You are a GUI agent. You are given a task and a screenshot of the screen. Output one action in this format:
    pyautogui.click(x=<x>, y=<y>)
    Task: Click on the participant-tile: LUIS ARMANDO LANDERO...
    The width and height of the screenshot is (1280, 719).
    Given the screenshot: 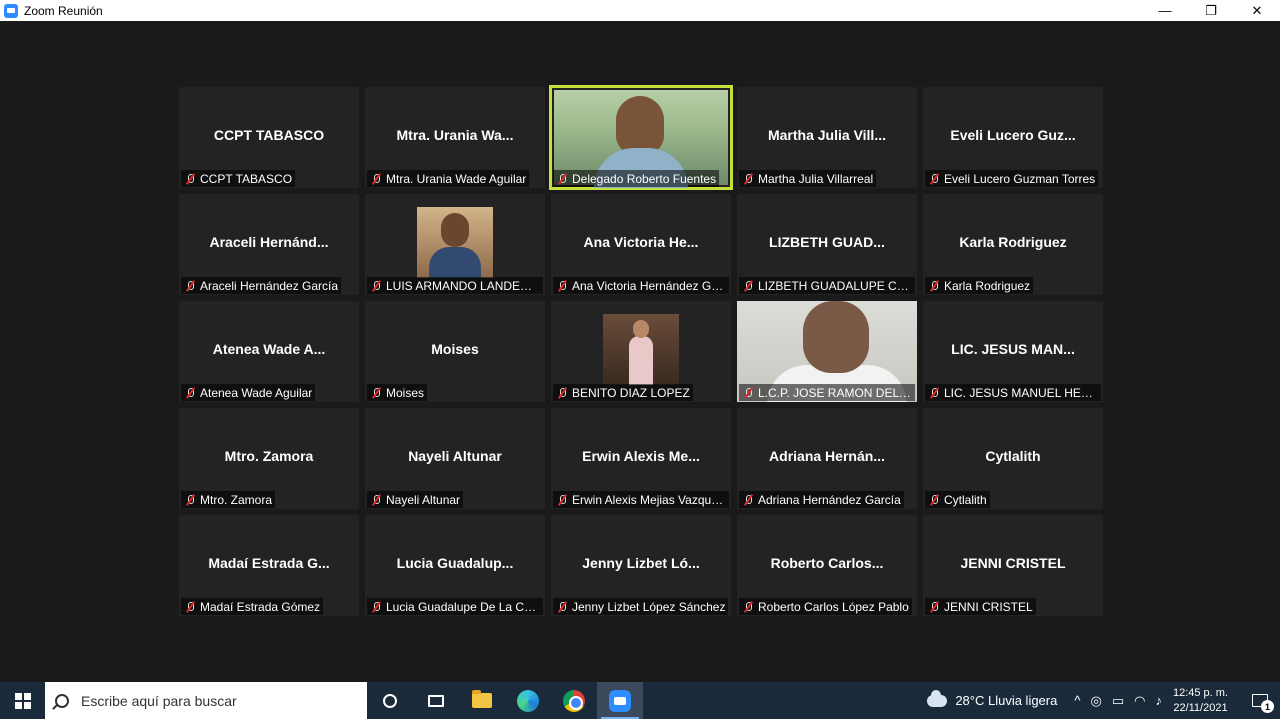 What is the action you would take?
    pyautogui.click(x=455, y=244)
    